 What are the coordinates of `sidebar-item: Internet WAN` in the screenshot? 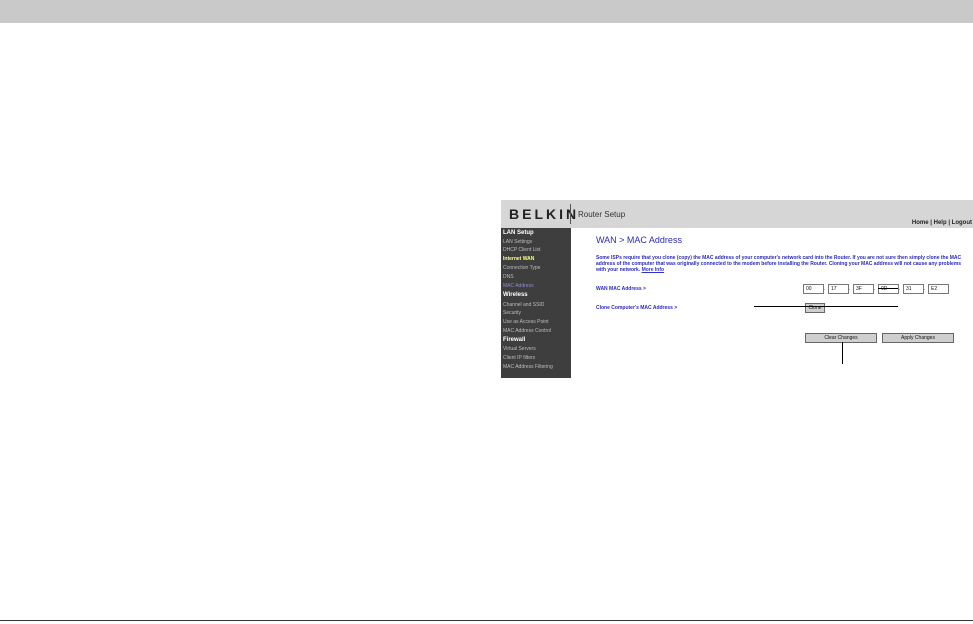 It's located at (518, 259).